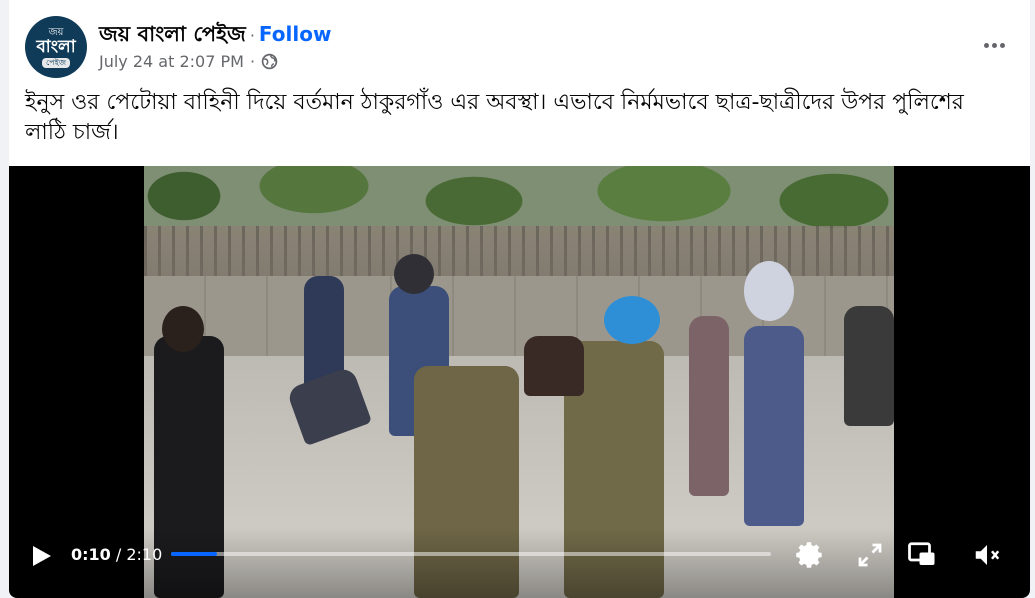 The width and height of the screenshot is (1035, 598). Describe the element at coordinates (42, 556) in the screenshot. I see `play-icon` at that location.